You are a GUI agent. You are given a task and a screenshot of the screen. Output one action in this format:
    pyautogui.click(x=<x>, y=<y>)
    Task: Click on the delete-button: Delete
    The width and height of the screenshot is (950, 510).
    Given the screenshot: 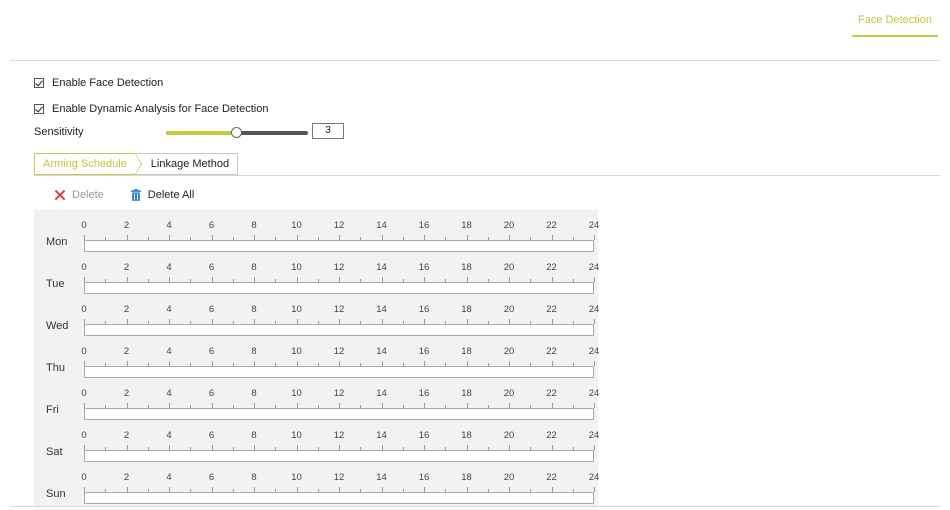 What is the action you would take?
    pyautogui.click(x=79, y=195)
    